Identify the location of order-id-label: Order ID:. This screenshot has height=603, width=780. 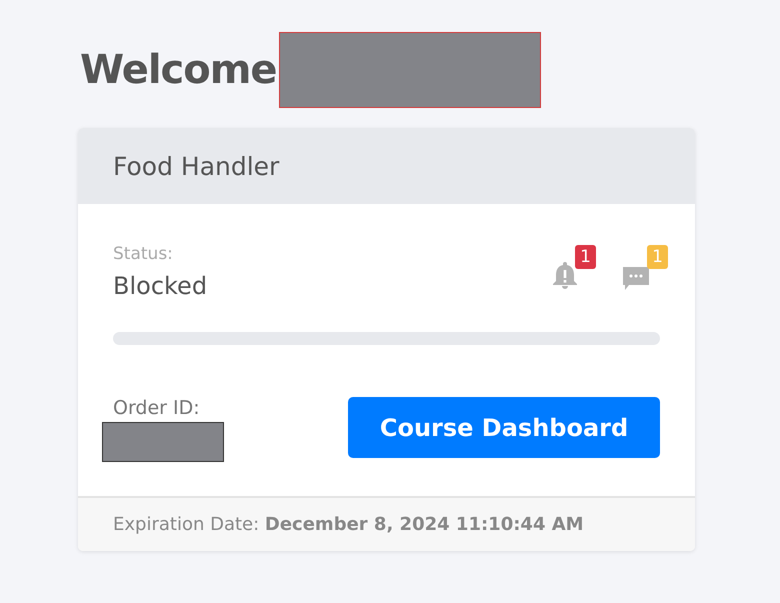
(157, 408).